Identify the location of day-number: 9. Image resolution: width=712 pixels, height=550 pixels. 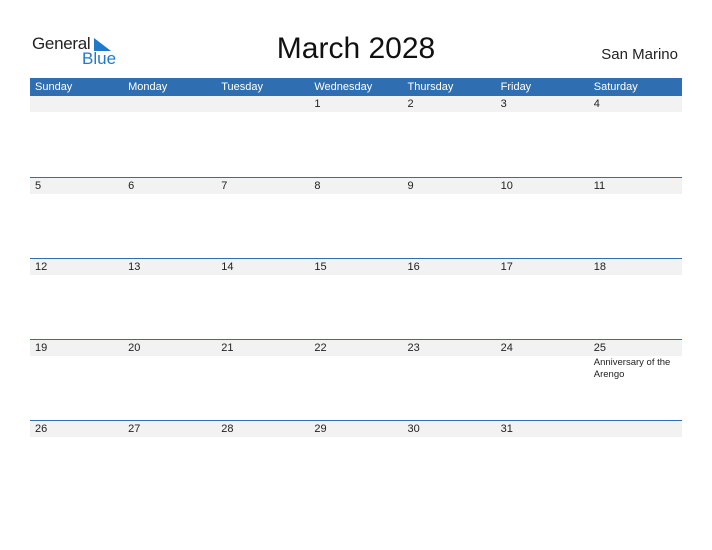
(410, 186).